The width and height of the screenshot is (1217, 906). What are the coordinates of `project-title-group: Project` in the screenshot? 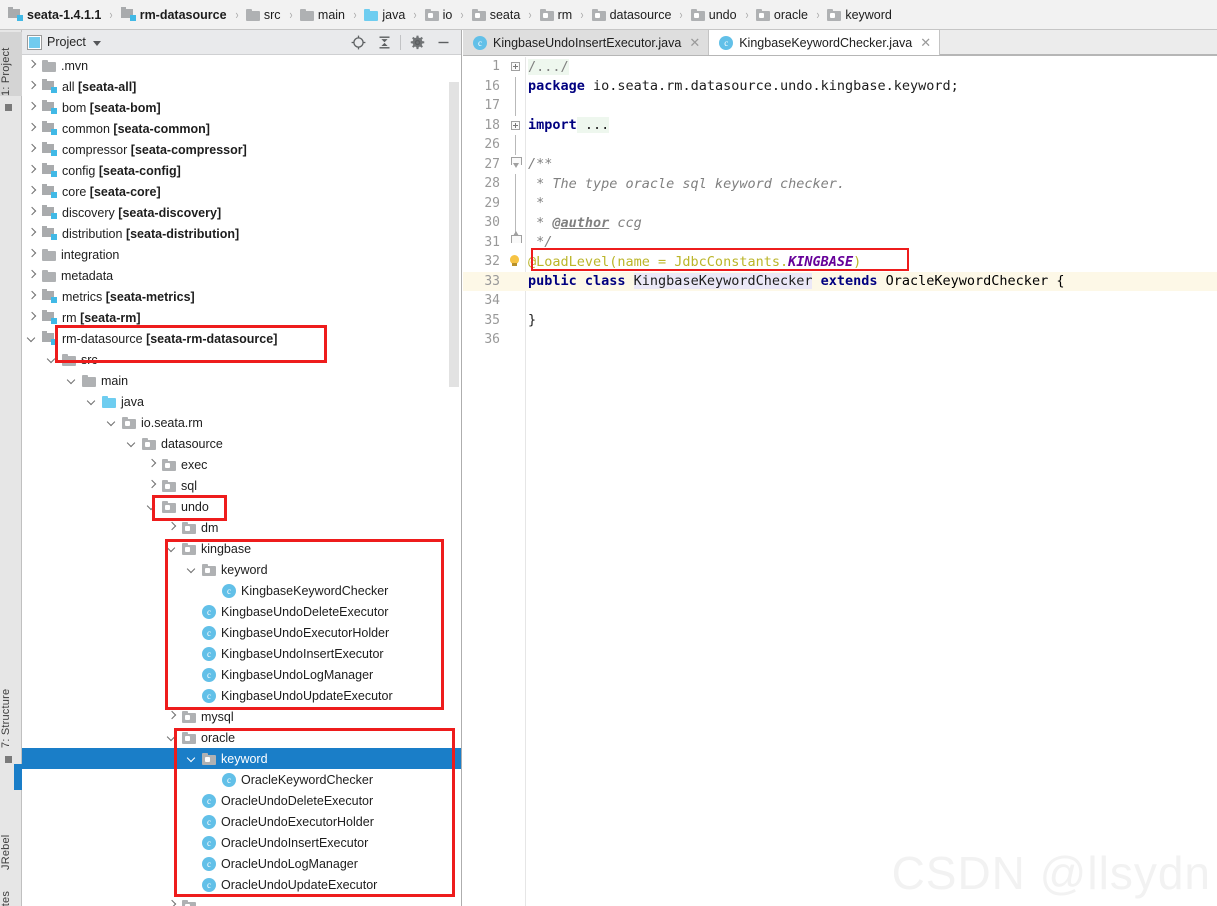 It's located at (61, 42).